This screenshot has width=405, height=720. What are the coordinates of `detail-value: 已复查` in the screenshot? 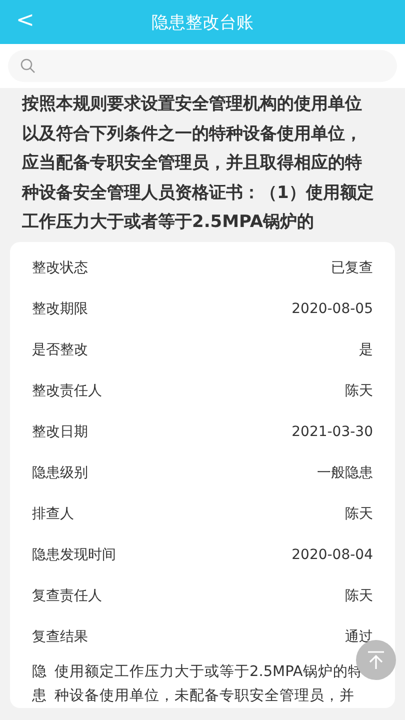 It's located at (352, 268).